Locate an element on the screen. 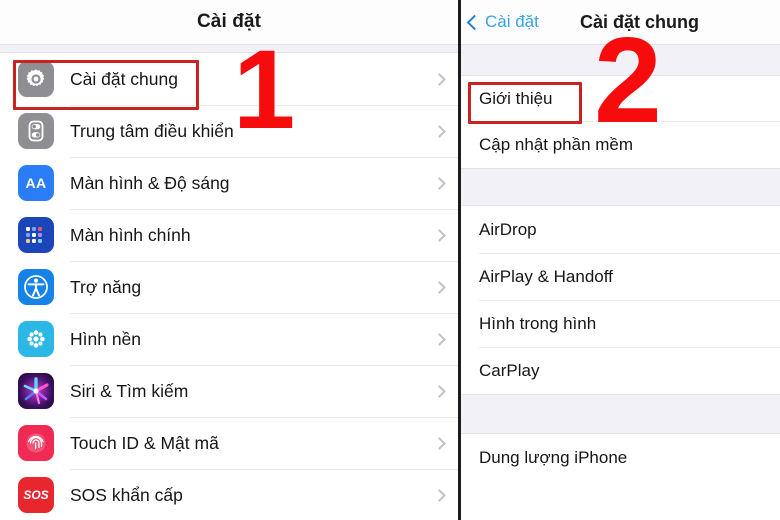 Image resolution: width=780 pixels, height=520 pixels. sidebar-item-label: Cài đặt chung is located at coordinates (124, 78).